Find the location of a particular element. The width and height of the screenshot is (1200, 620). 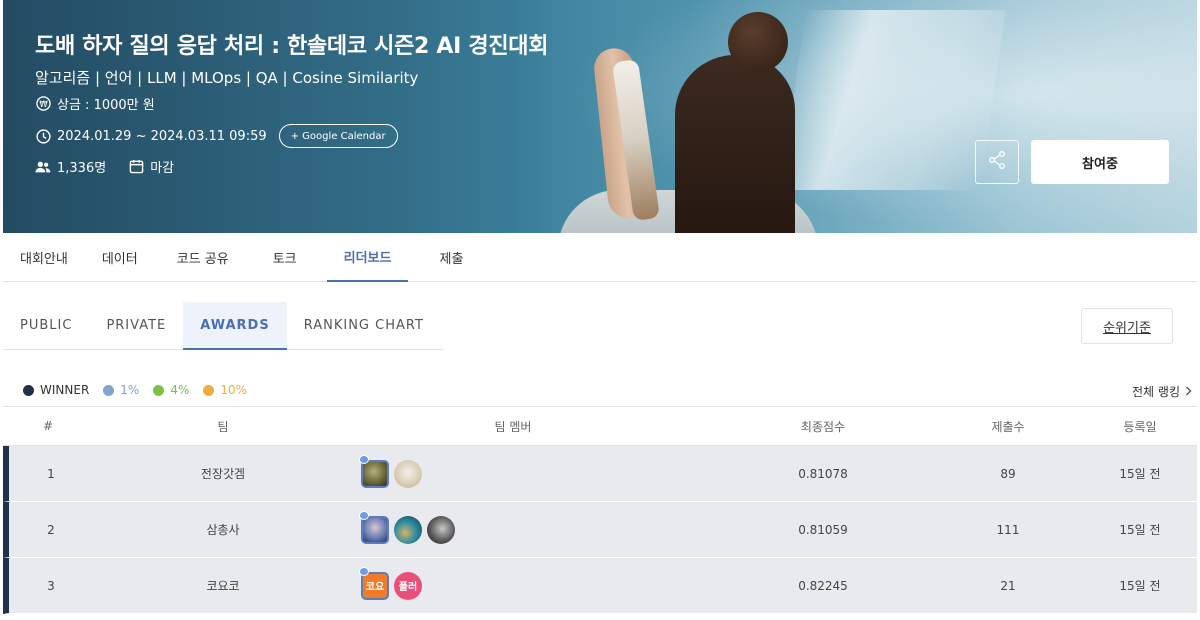

participants-info: 1,336명 마감 is located at coordinates (104, 166).